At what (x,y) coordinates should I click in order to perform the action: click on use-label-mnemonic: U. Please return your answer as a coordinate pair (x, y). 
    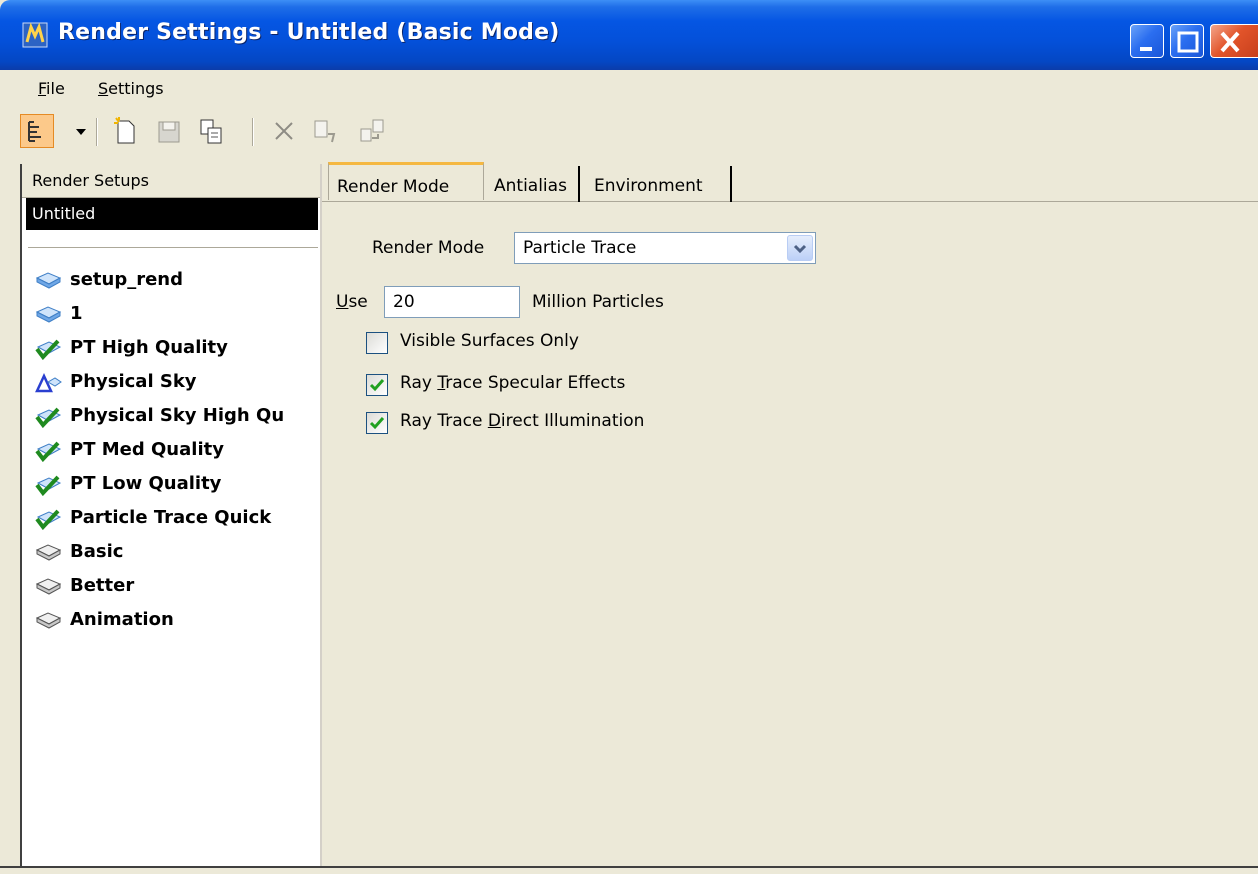
    Looking at the image, I should click on (342, 302).